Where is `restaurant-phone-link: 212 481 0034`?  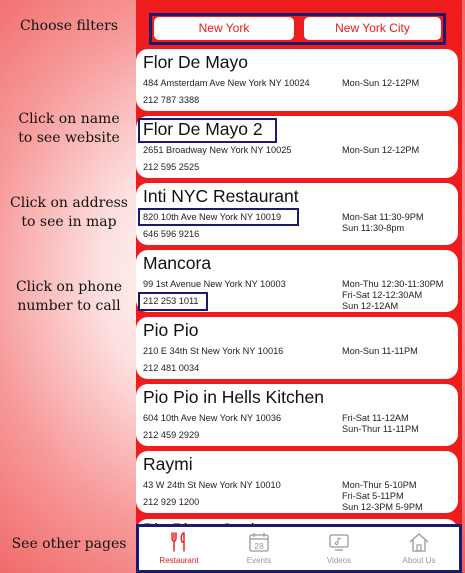
restaurant-phone-link: 212 481 0034 is located at coordinates (171, 368).